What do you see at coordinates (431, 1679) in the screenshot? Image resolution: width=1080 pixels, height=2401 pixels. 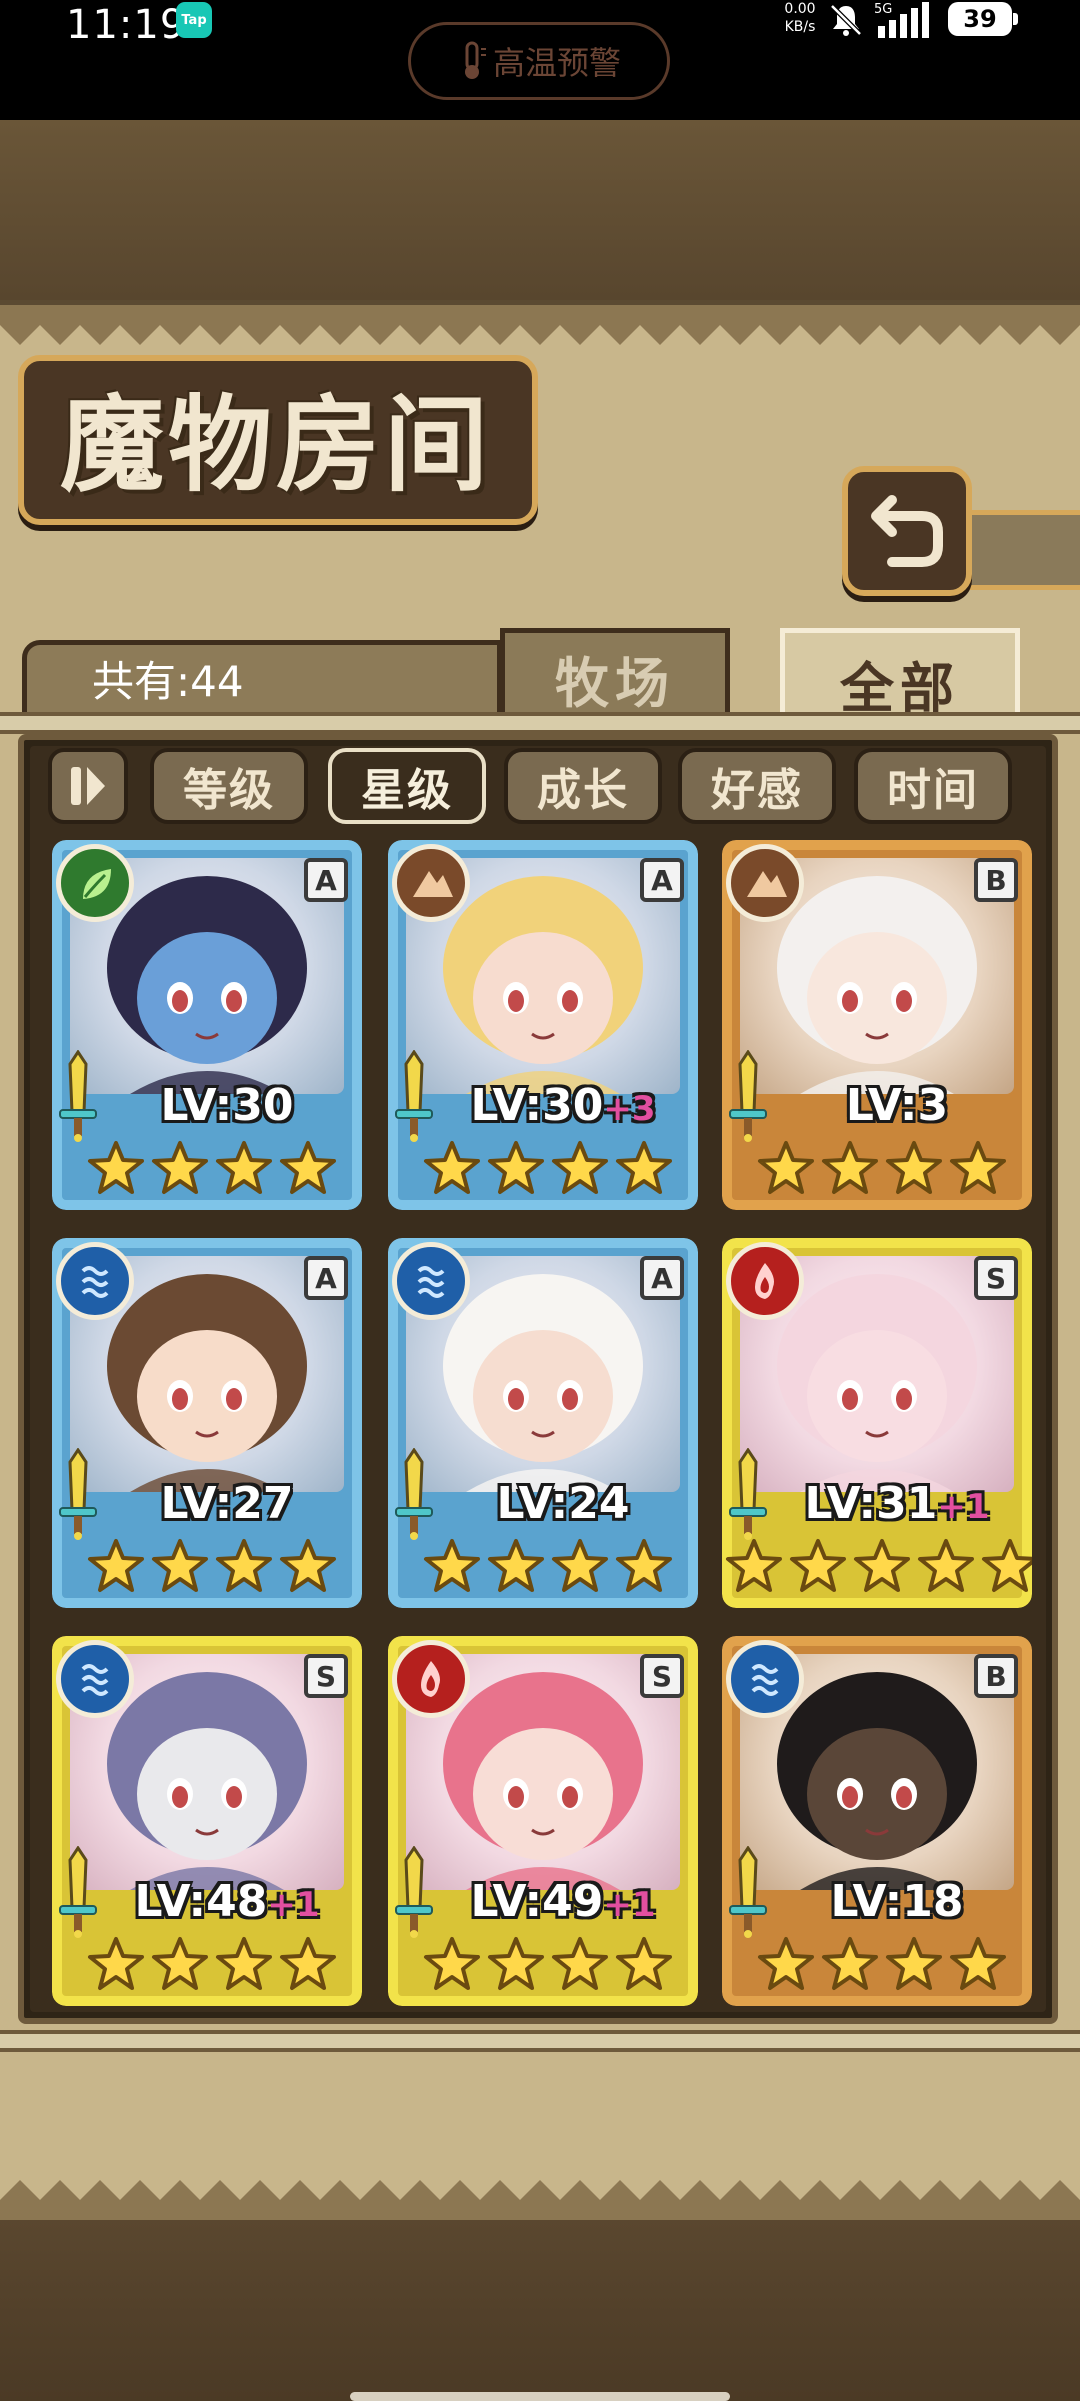 I see `fire-icon` at bounding box center [431, 1679].